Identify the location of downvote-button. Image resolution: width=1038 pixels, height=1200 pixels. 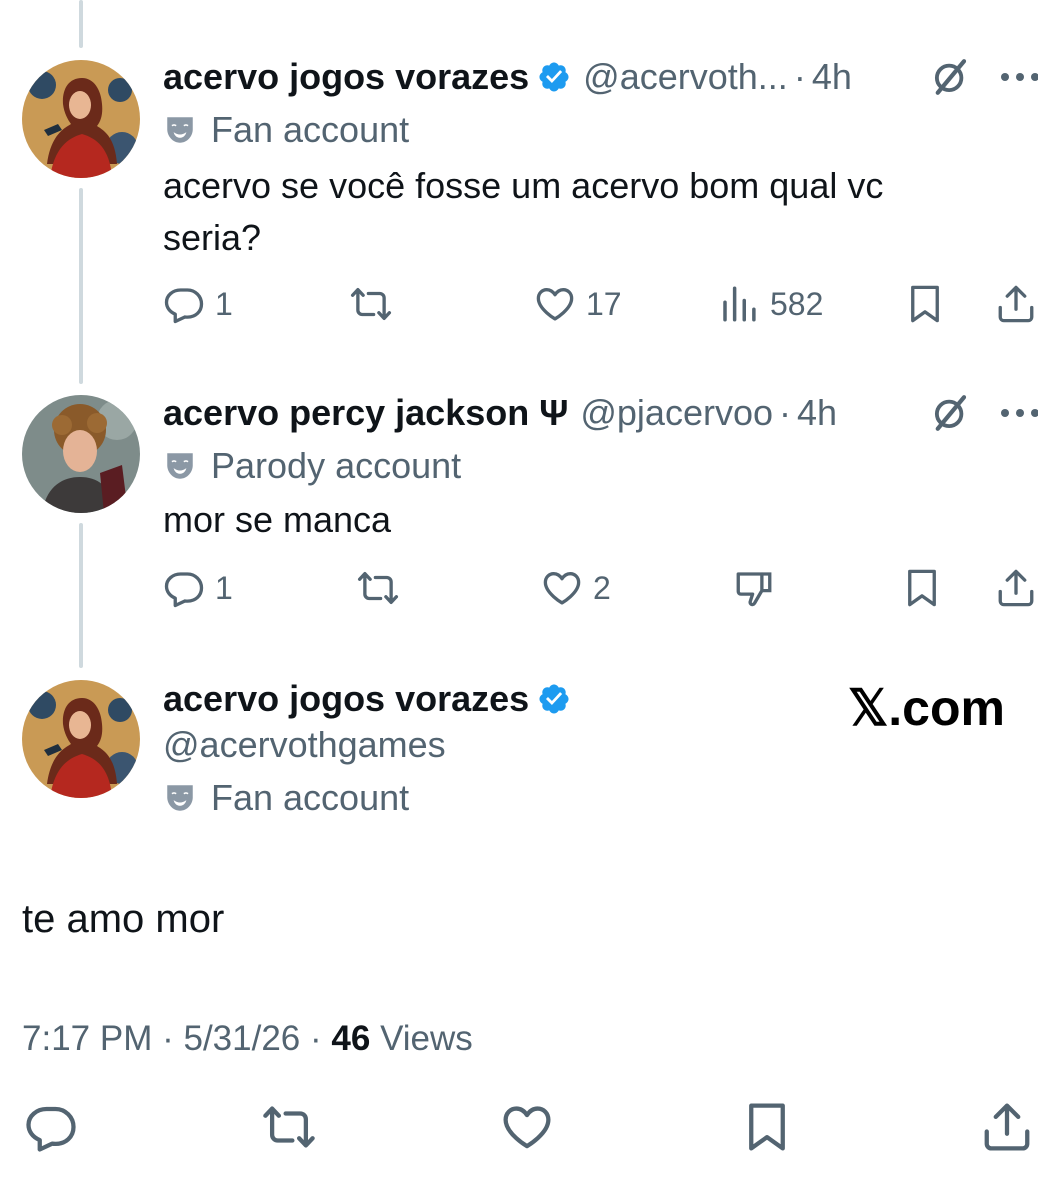
(754, 588).